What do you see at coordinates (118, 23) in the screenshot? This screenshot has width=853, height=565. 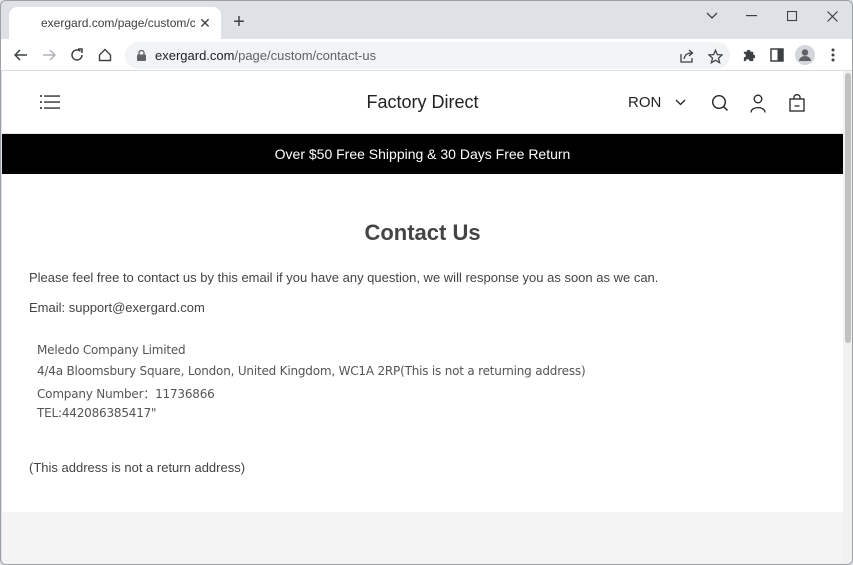 I see `tab-title: exergard.com/page/custom/contact-us` at bounding box center [118, 23].